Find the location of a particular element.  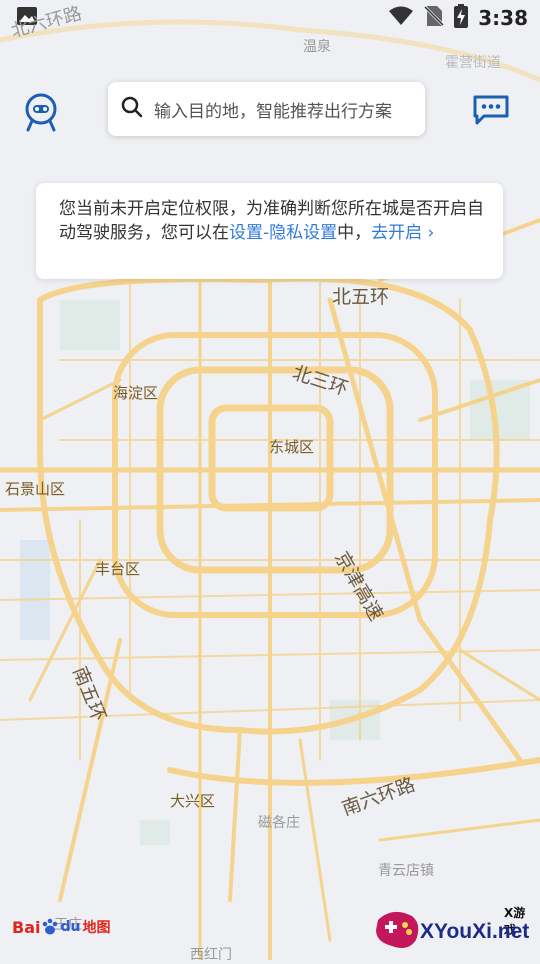

map-label-dongcheng: 东城区 is located at coordinates (292, 447).